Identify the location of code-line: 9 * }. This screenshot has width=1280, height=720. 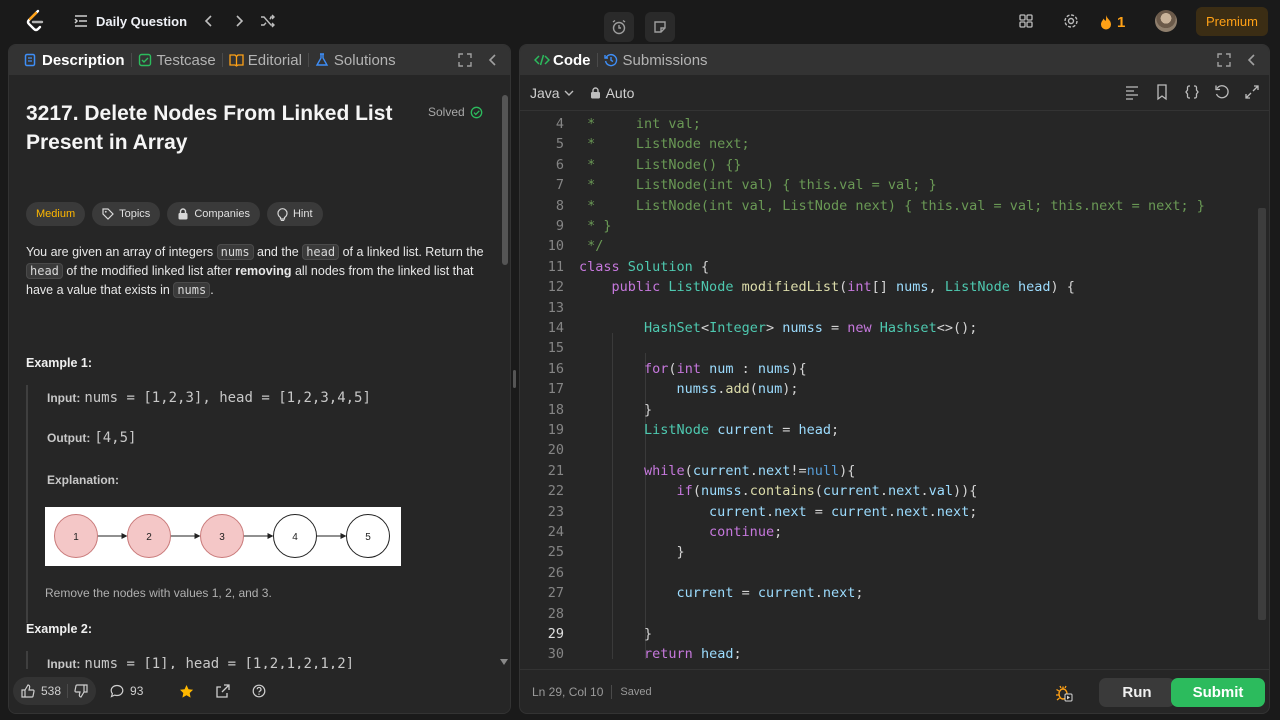
(566, 226).